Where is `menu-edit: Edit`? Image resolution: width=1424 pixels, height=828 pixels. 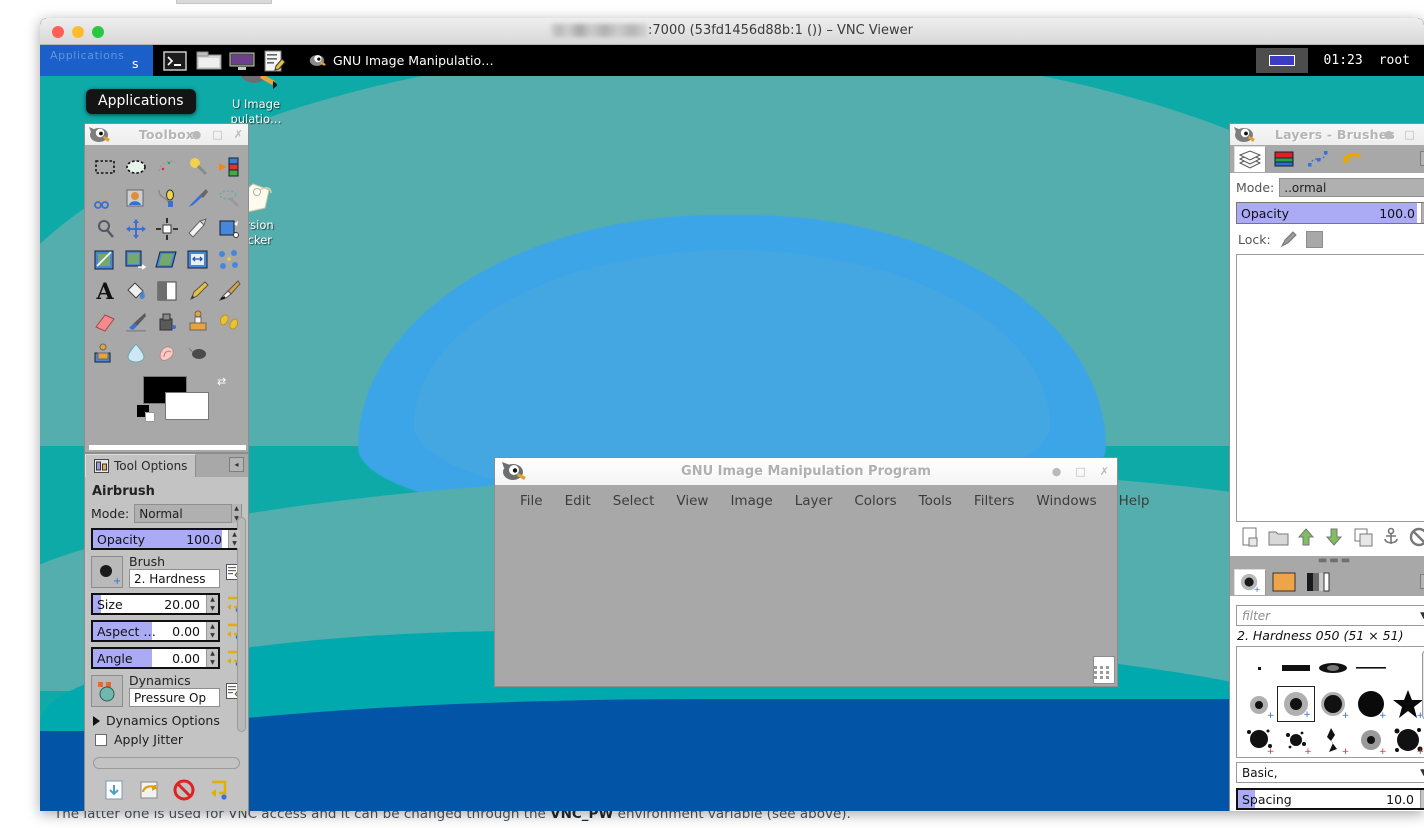
menu-edit: Edit is located at coordinates (578, 501).